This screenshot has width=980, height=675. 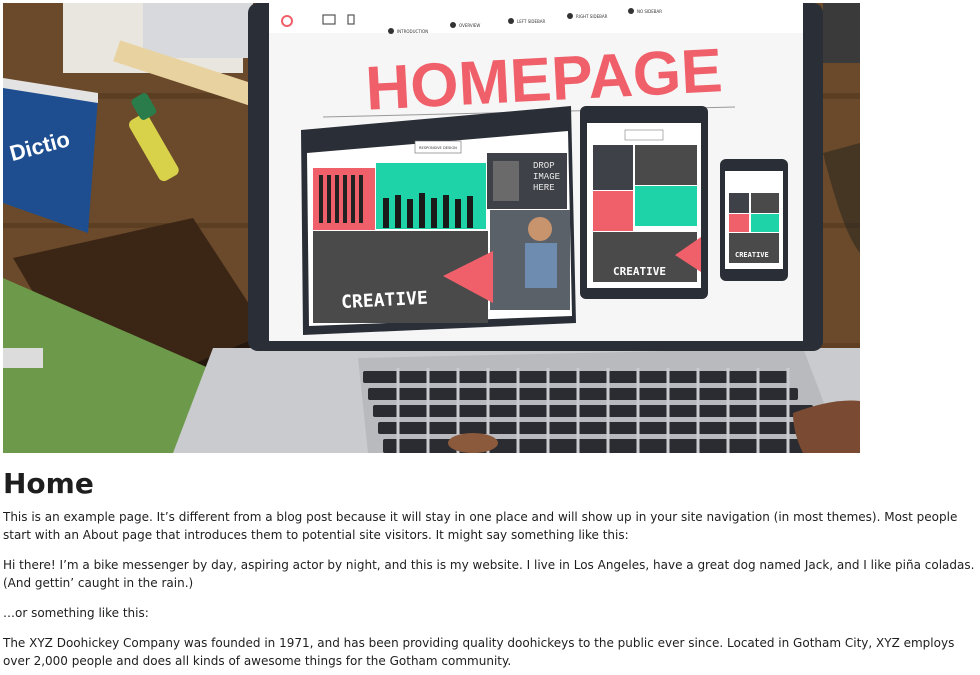 What do you see at coordinates (544, 188) in the screenshot?
I see `svg-text: HERE` at bounding box center [544, 188].